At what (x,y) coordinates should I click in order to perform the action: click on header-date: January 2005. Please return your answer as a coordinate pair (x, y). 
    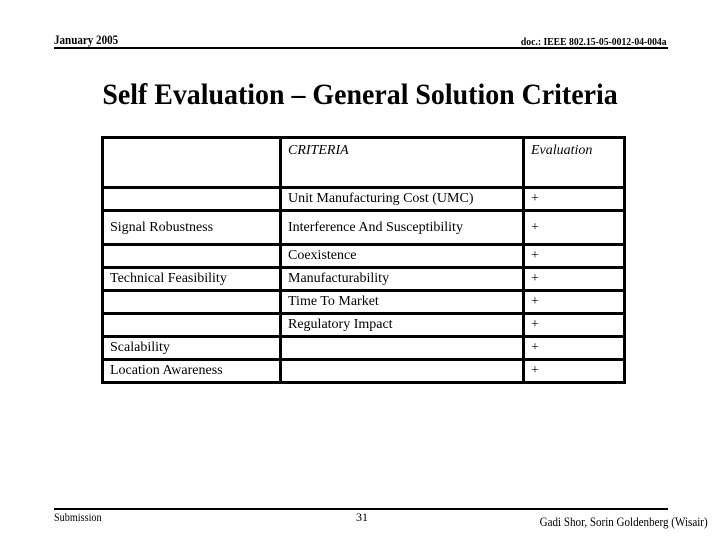
    Looking at the image, I should click on (86, 39).